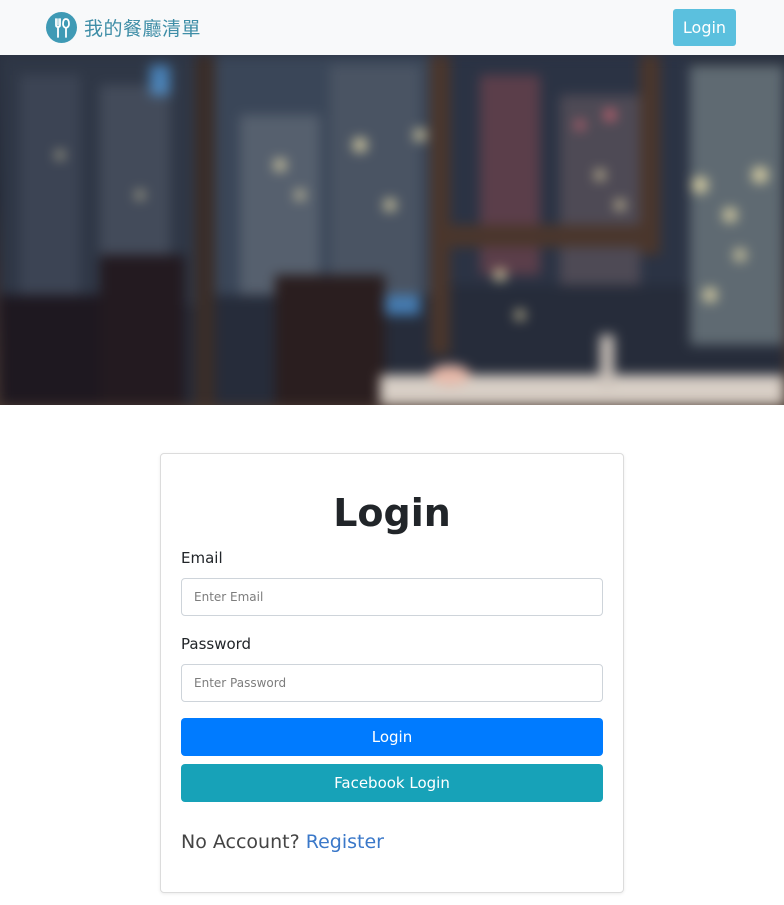 The width and height of the screenshot is (784, 905). Describe the element at coordinates (143, 29) in the screenshot. I see `brand-name: 我的餐廳清單` at that location.